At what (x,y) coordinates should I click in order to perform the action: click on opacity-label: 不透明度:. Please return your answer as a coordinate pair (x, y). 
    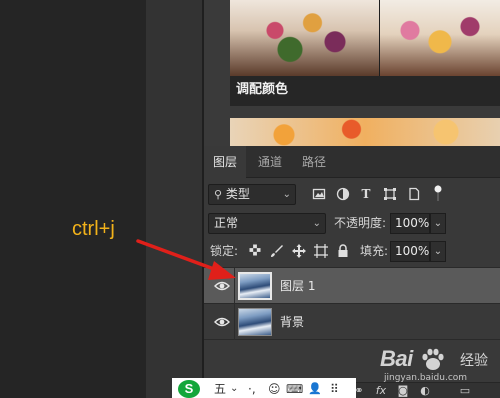
    Looking at the image, I should click on (360, 223).